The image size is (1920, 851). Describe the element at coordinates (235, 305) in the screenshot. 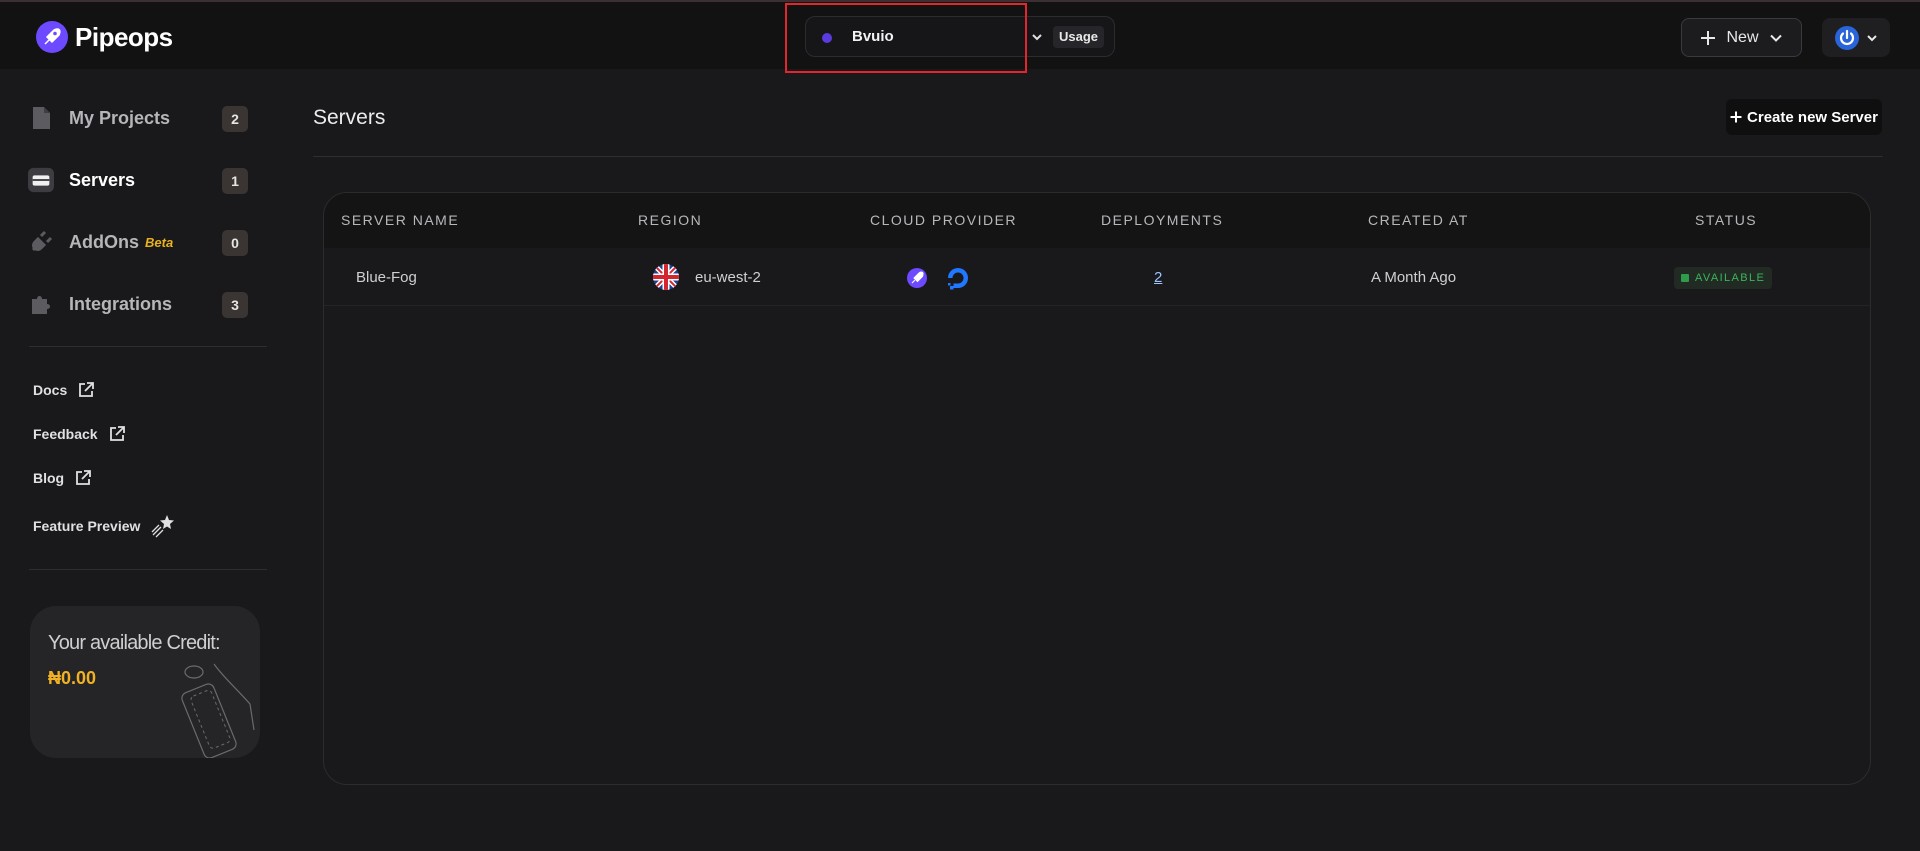

I see `count-badge: 3` at that location.